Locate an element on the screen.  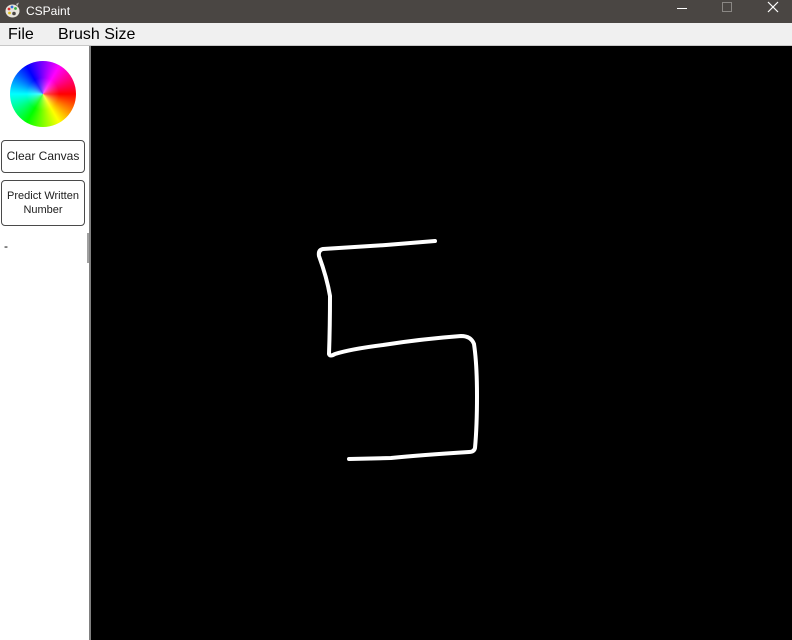
menu-file: File is located at coordinates (21, 35).